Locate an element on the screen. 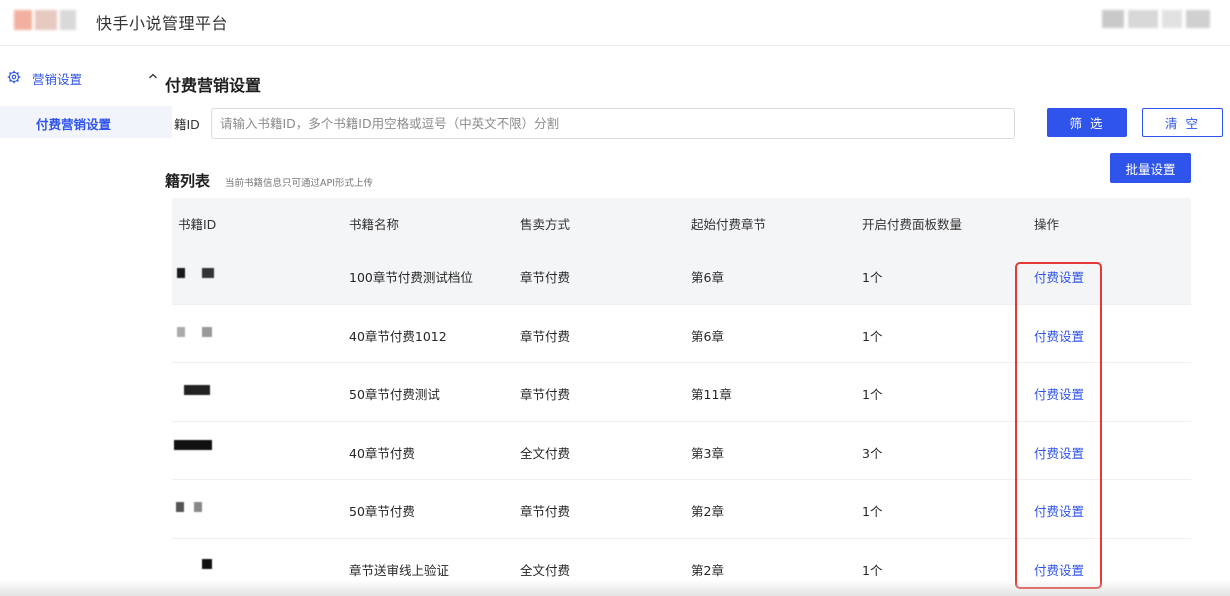  column-header-start-chapter: 起始付费章节 is located at coordinates (729, 224).